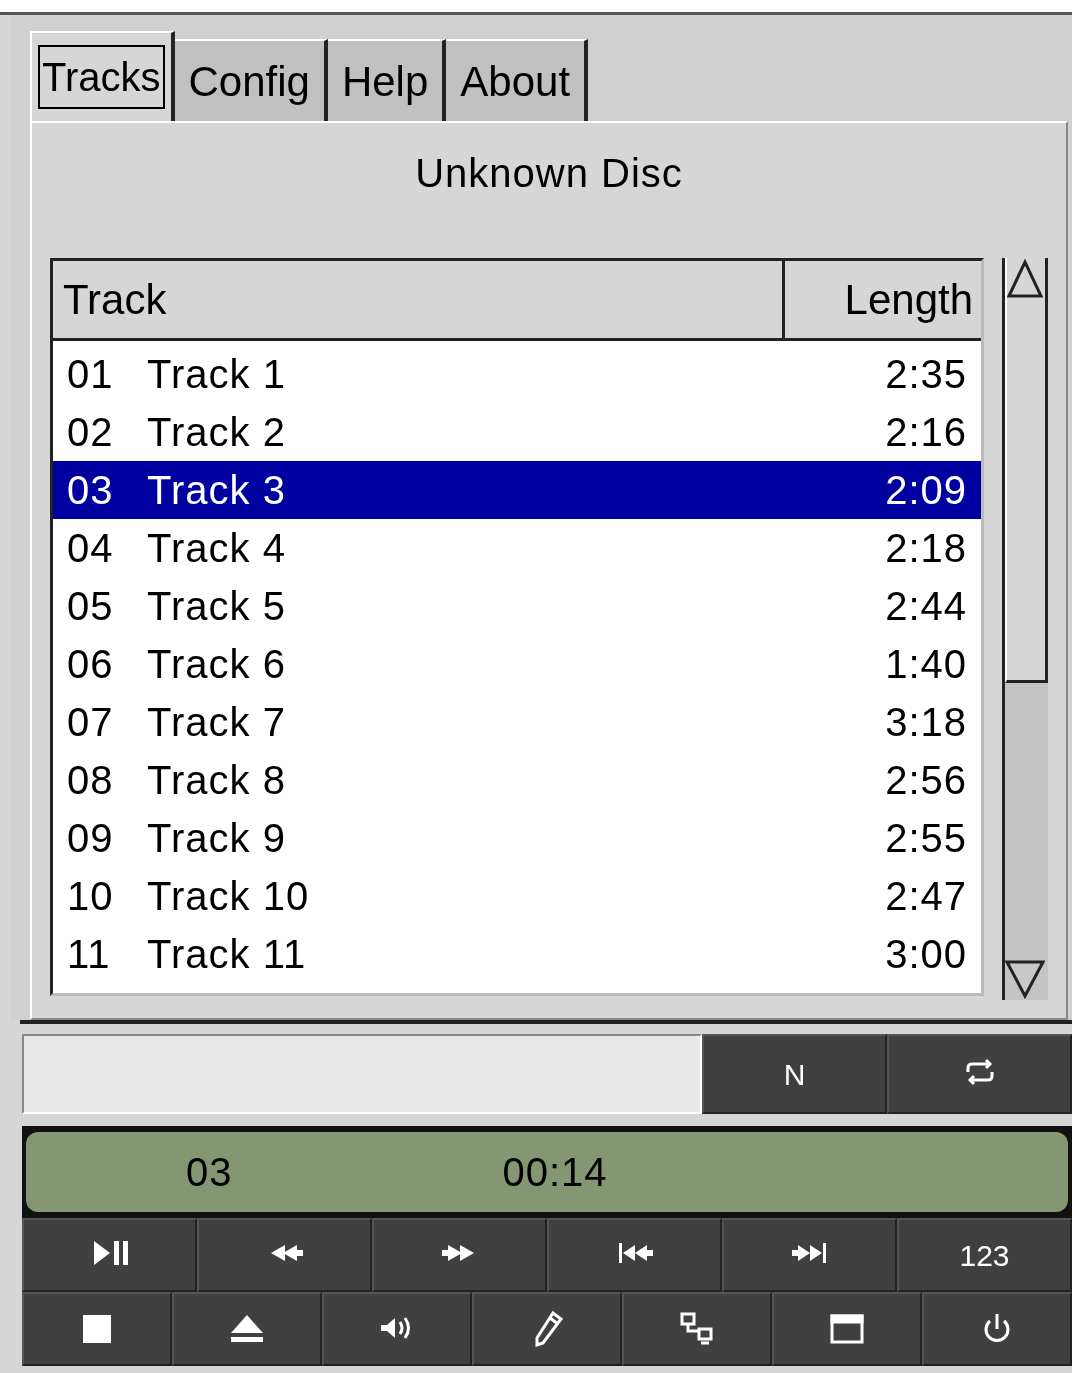 This screenshot has width=1072, height=1373. I want to click on scrollbar, so click(1025, 629).